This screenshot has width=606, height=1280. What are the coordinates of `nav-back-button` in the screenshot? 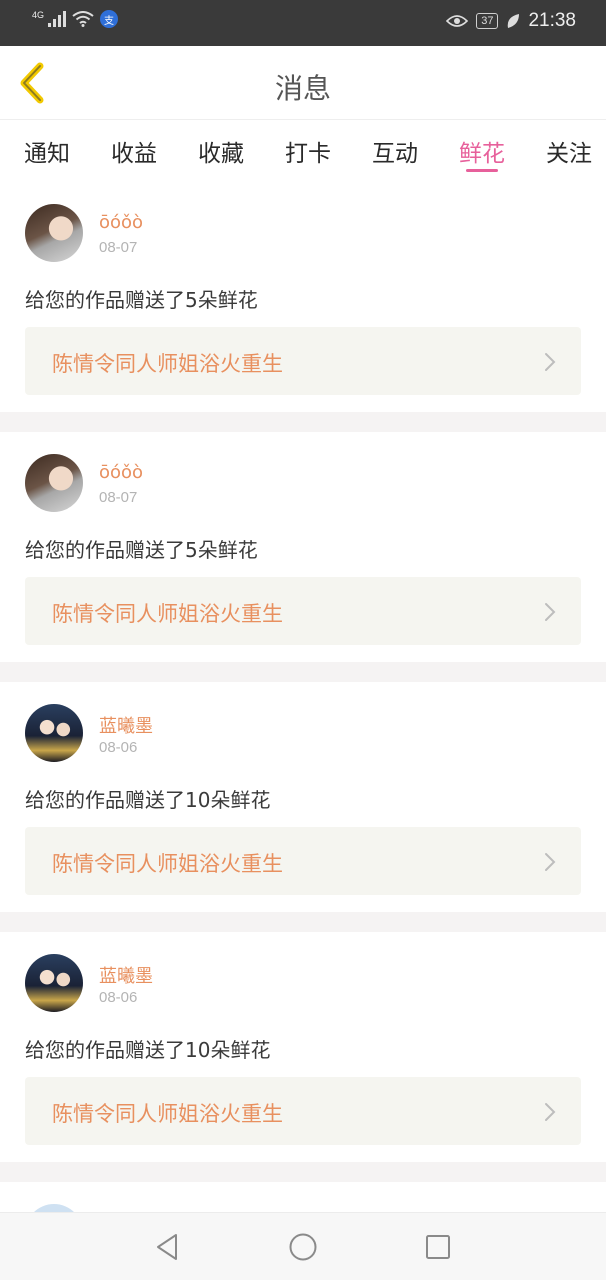 It's located at (168, 1247).